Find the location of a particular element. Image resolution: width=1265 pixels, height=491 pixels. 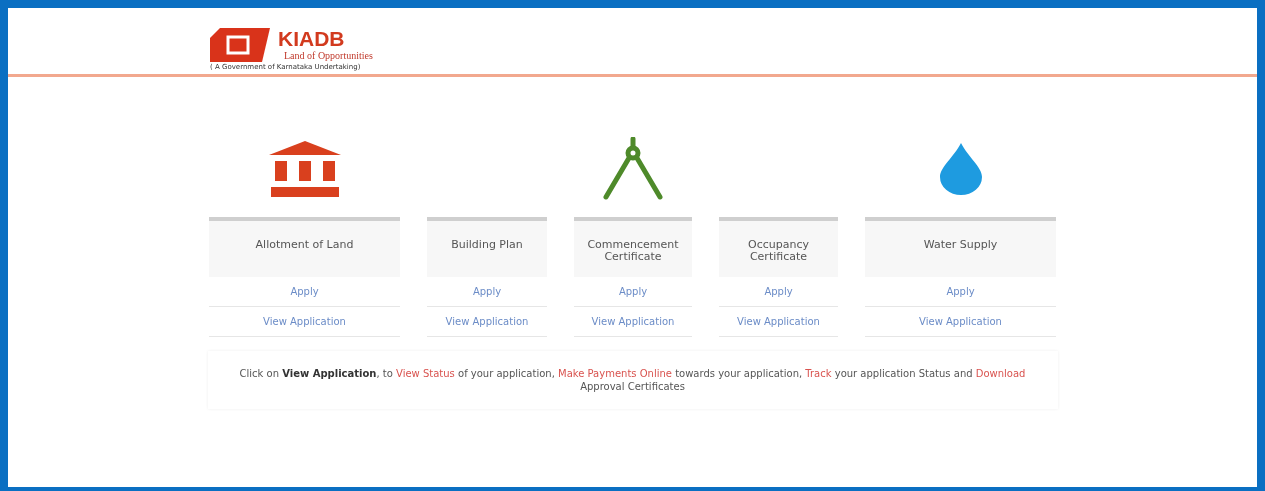

service-title: Water Supply is located at coordinates (960, 246).